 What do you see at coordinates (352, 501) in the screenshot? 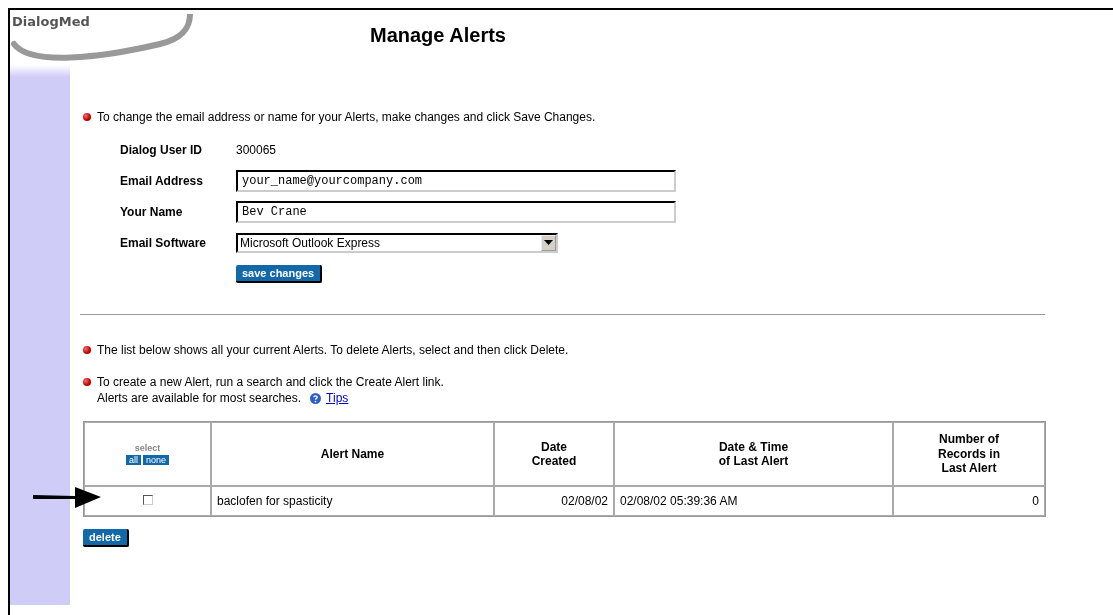
I see `table-cell: baclofen for spasticity` at bounding box center [352, 501].